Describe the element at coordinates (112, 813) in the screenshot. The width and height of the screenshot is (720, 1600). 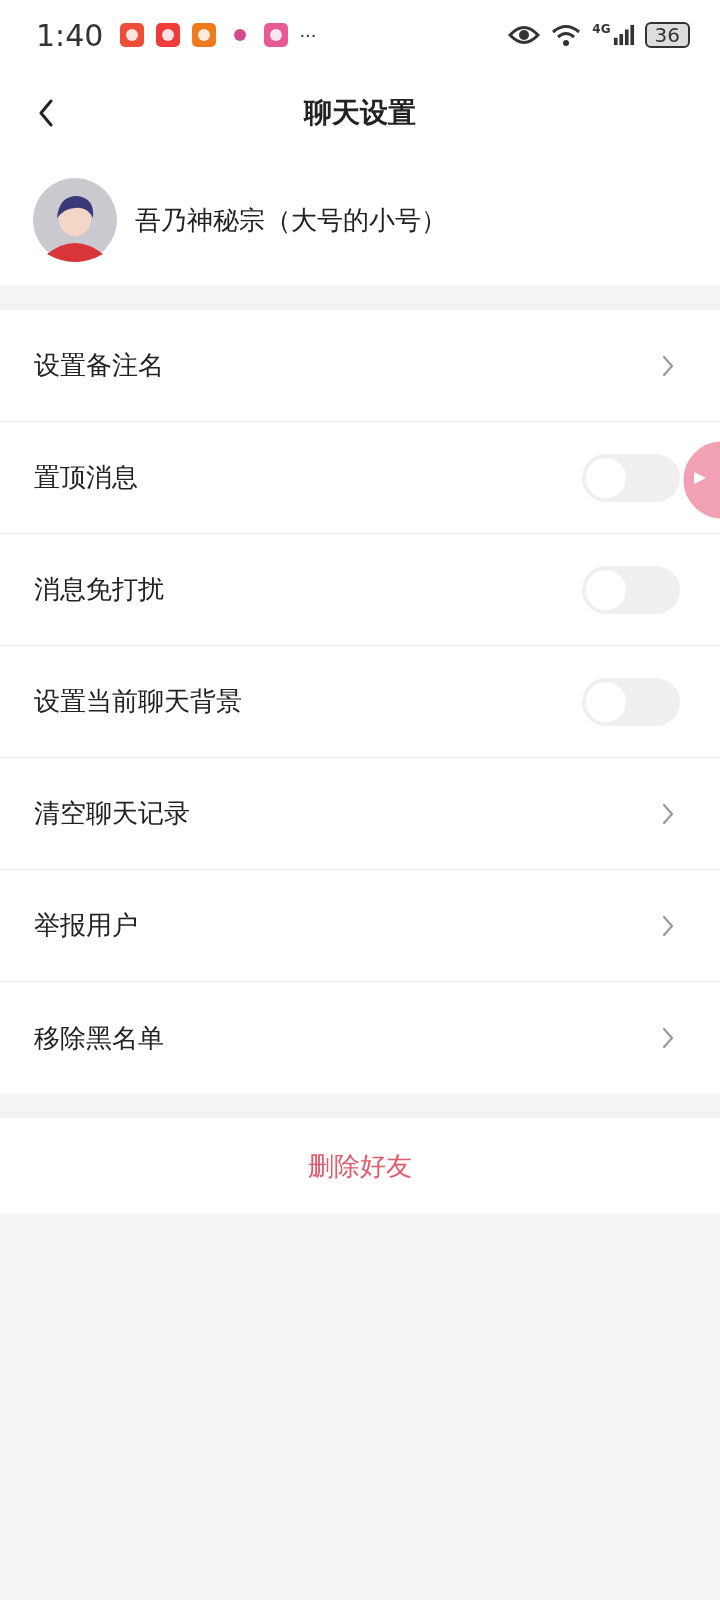
I see `setting-label: 清空聊天记录` at that location.